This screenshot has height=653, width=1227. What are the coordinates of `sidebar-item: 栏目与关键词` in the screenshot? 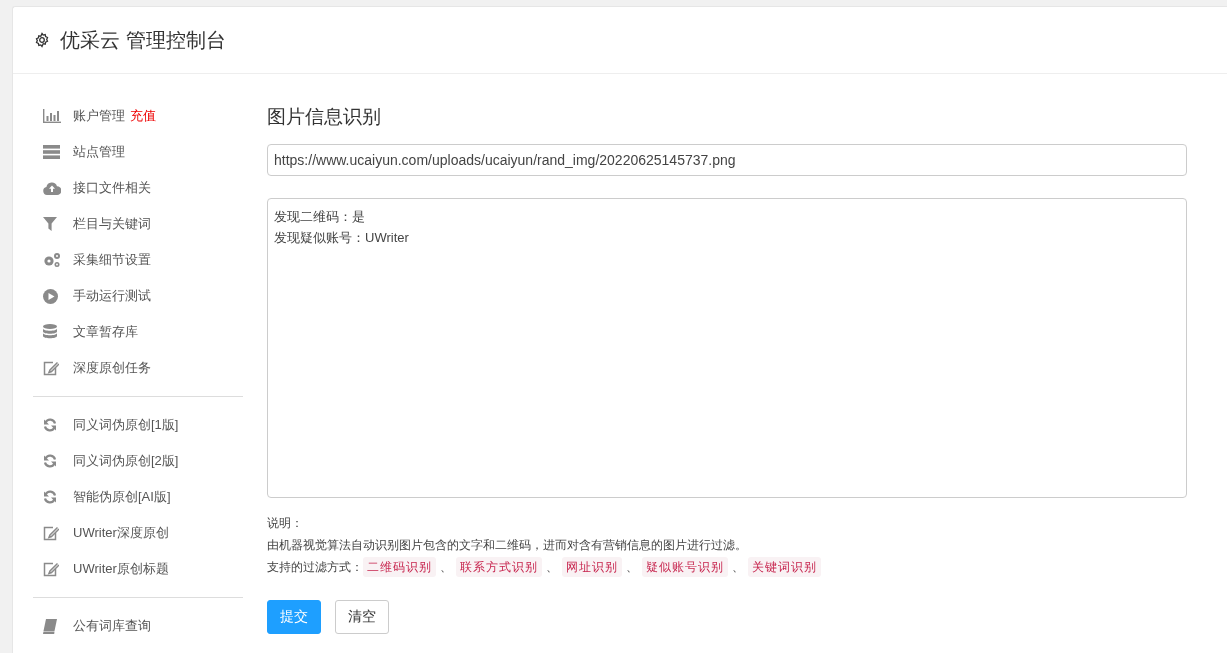 It's located at (92, 224).